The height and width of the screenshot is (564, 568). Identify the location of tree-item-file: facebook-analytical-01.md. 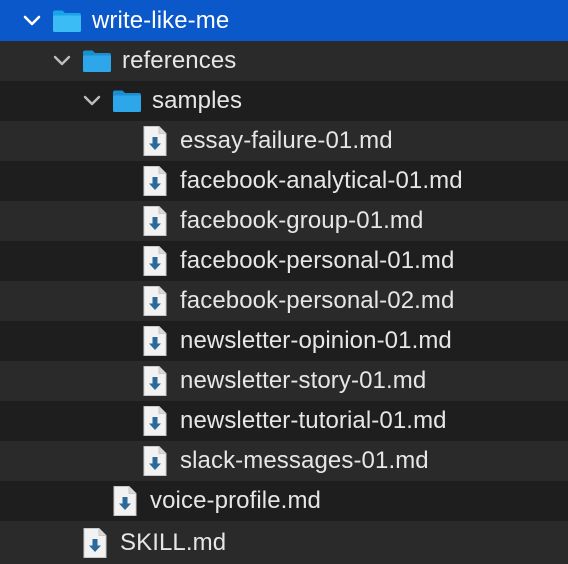
(284, 181).